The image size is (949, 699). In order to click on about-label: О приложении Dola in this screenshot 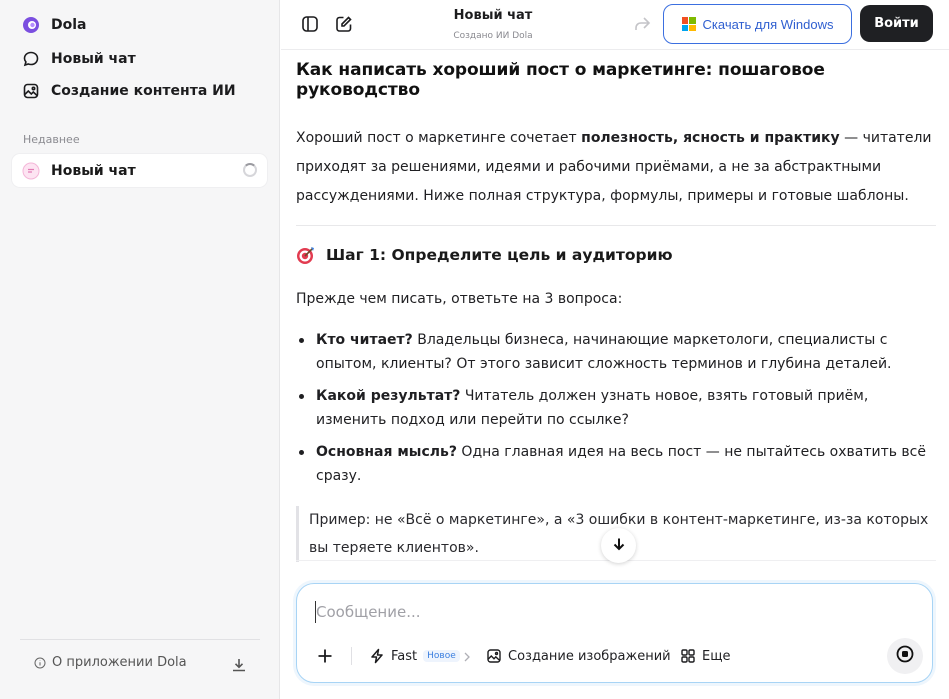, I will do `click(119, 662)`.